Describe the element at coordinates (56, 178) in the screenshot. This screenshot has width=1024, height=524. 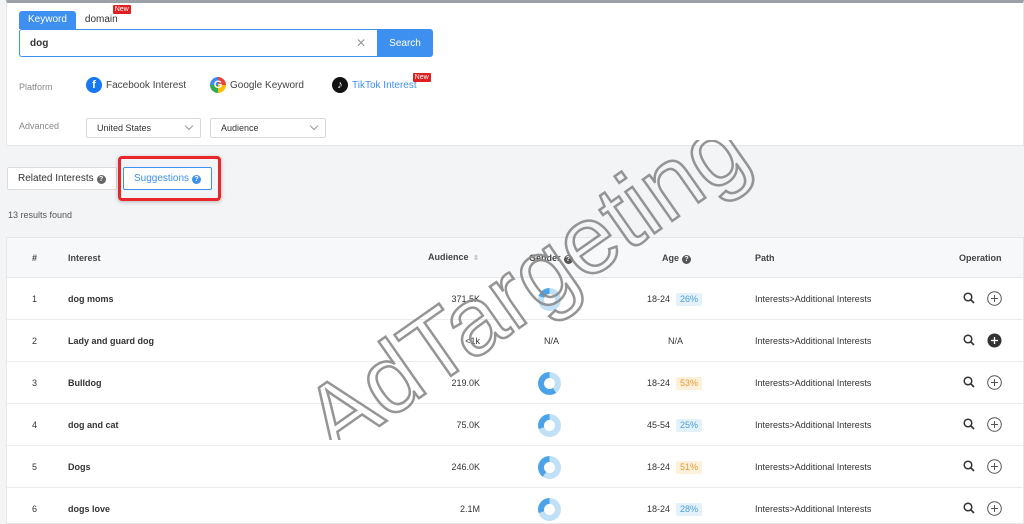
I see `tab-related-interests-label: Related Interests` at that location.